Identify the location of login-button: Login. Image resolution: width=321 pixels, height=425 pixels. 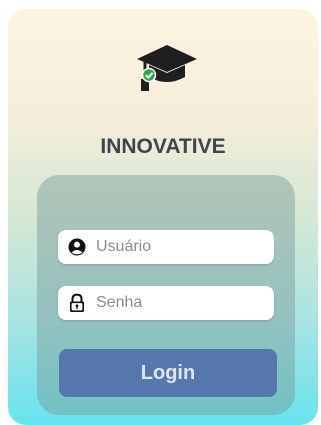
(168, 373).